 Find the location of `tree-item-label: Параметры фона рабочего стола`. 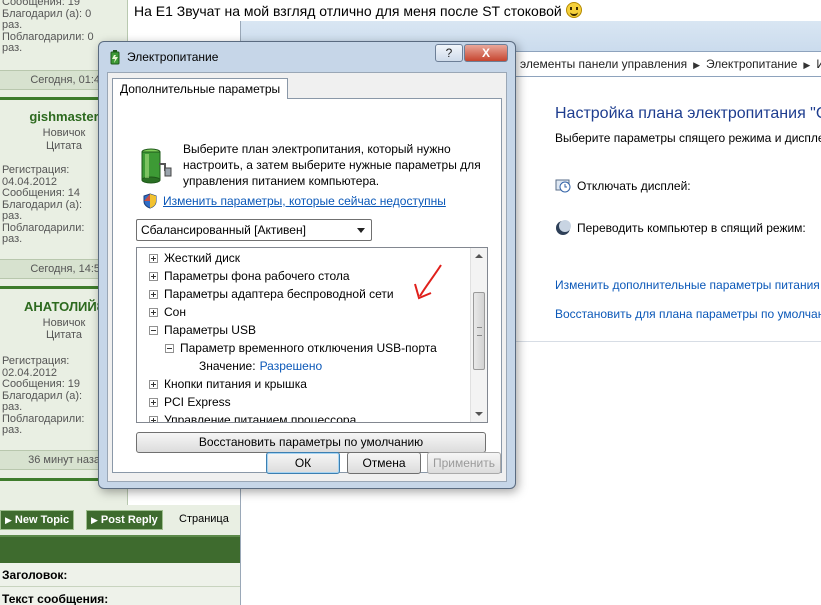

tree-item-label: Параметры фона рабочего стола is located at coordinates (257, 276).